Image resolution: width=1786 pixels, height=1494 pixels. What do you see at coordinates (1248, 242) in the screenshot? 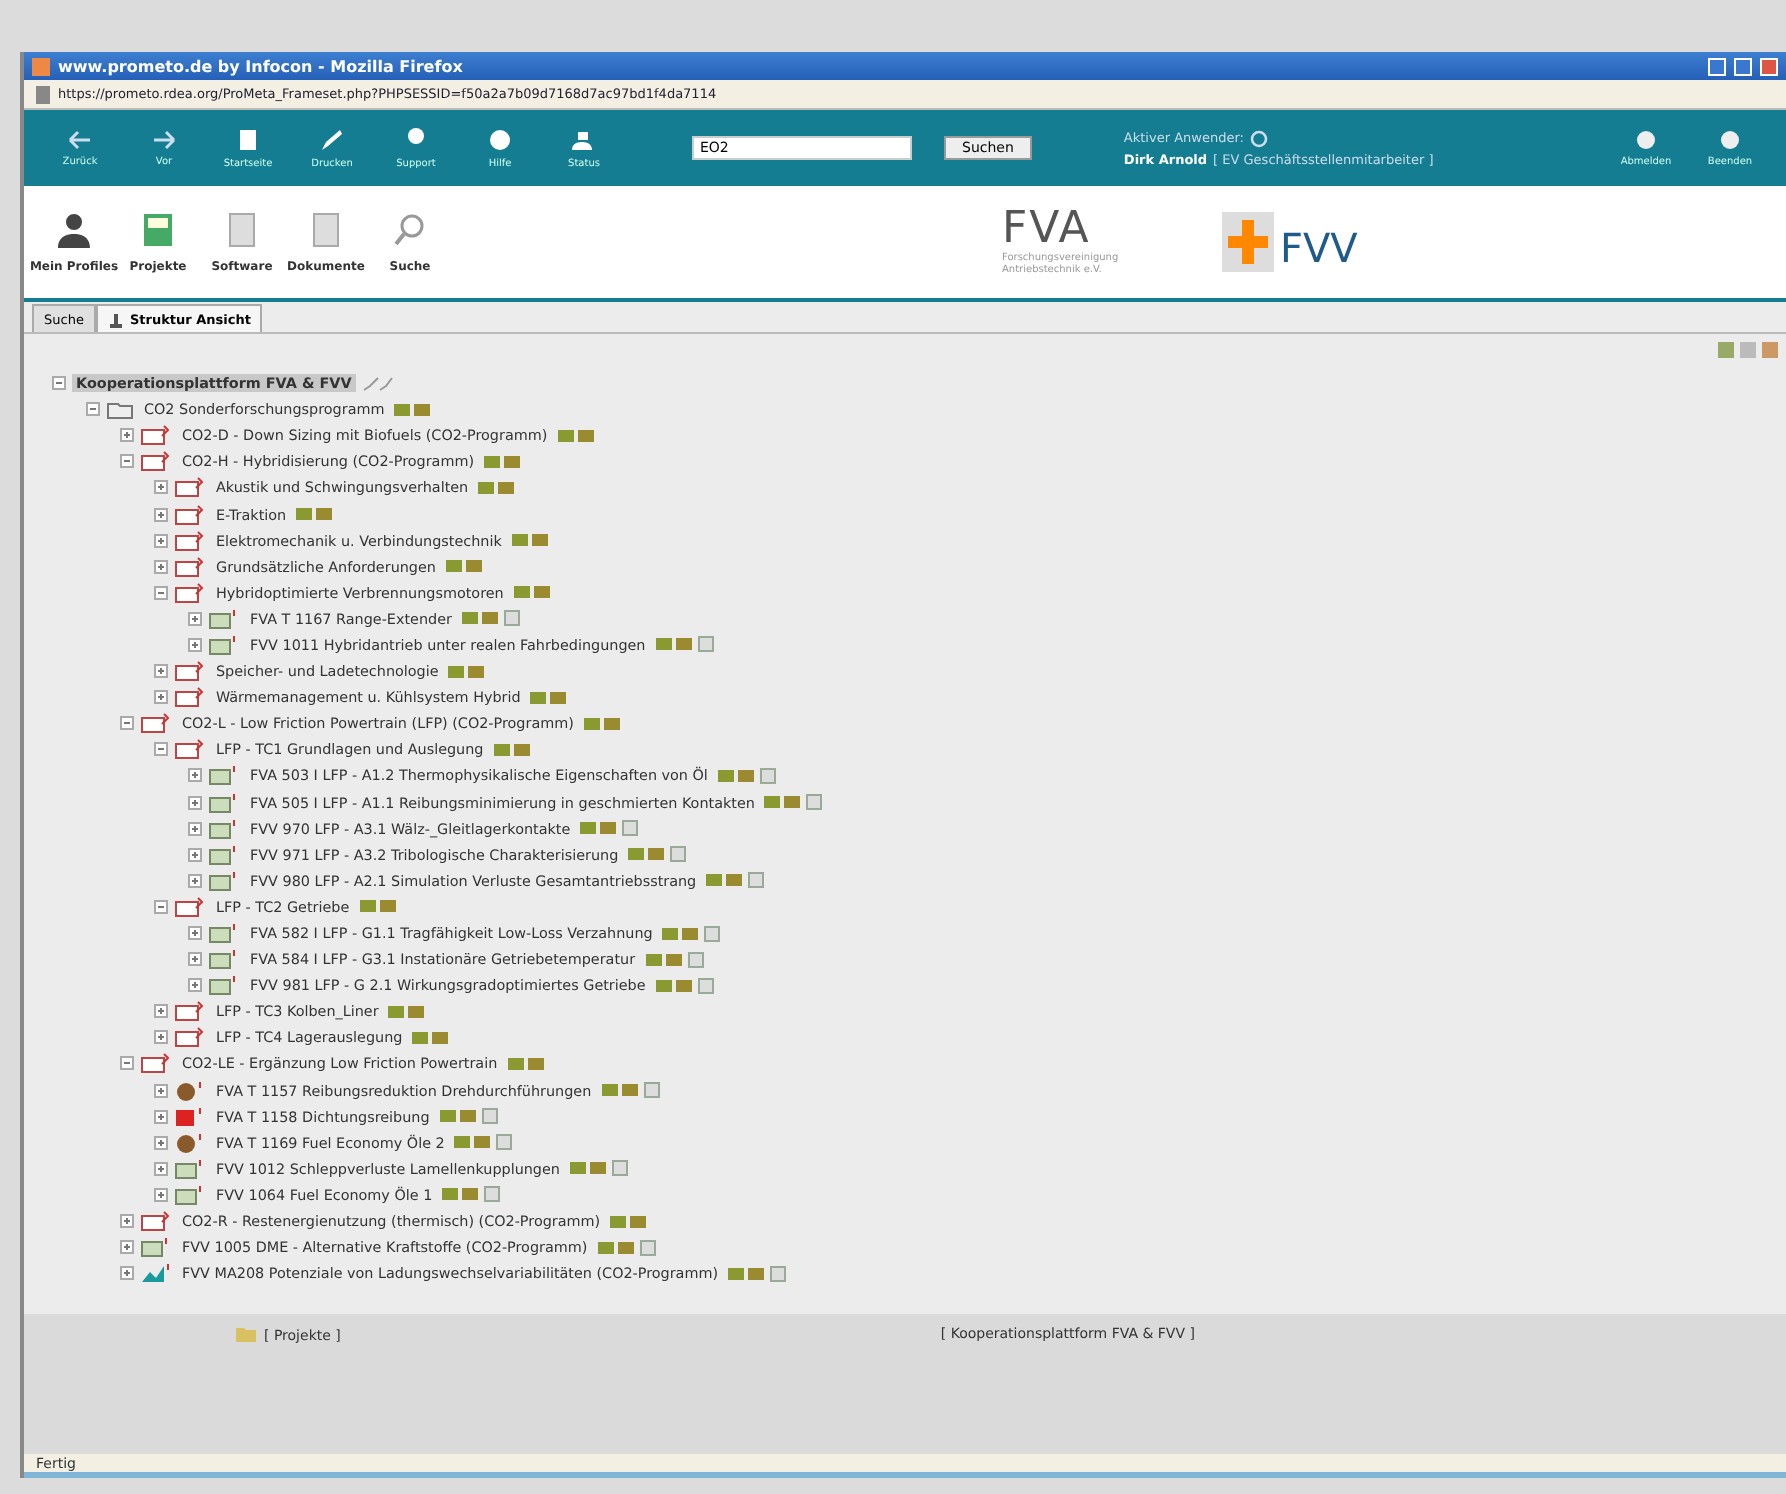
I see `grid-logo-icon` at bounding box center [1248, 242].